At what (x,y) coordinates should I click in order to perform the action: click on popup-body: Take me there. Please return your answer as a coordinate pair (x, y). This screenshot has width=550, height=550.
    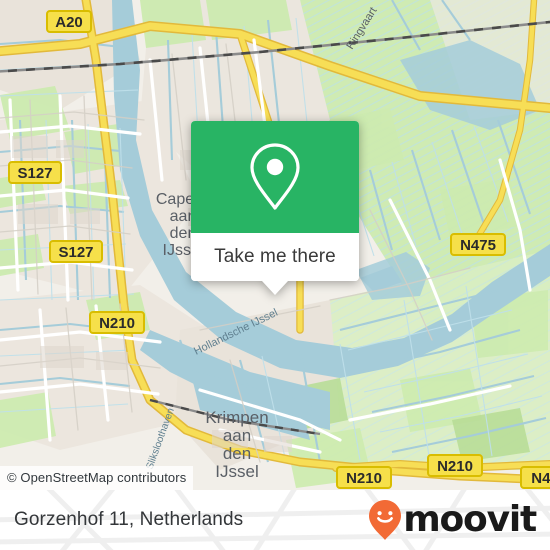
    Looking at the image, I should click on (275, 201).